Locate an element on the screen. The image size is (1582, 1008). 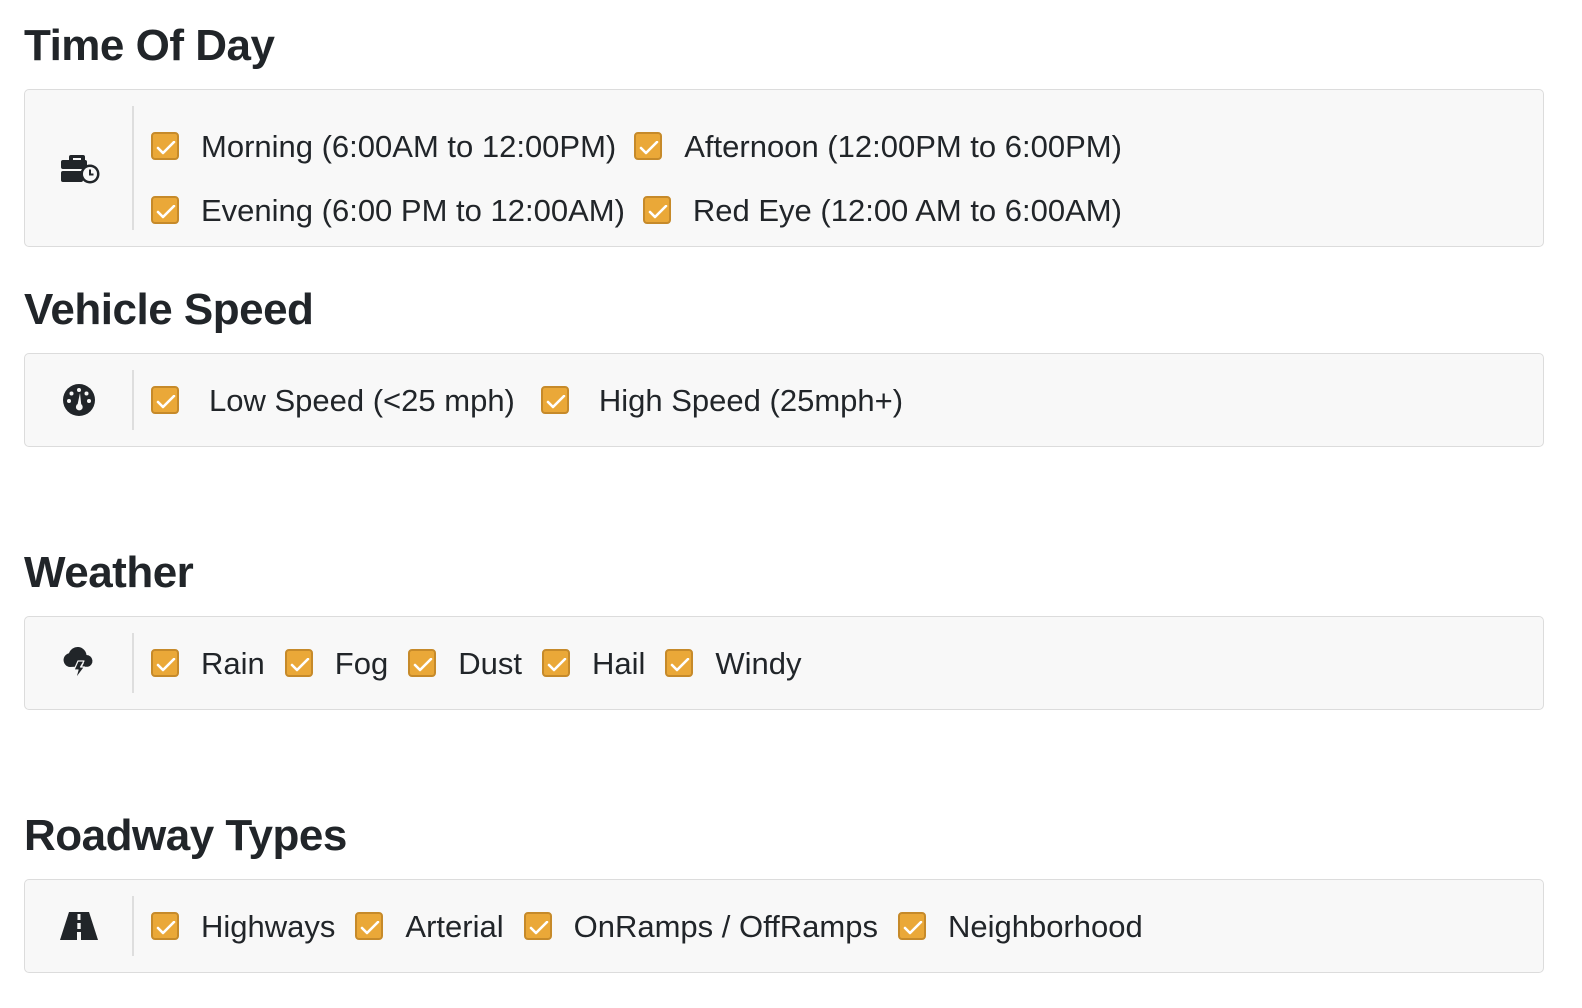
option-rain: Rain is located at coordinates (208, 663).